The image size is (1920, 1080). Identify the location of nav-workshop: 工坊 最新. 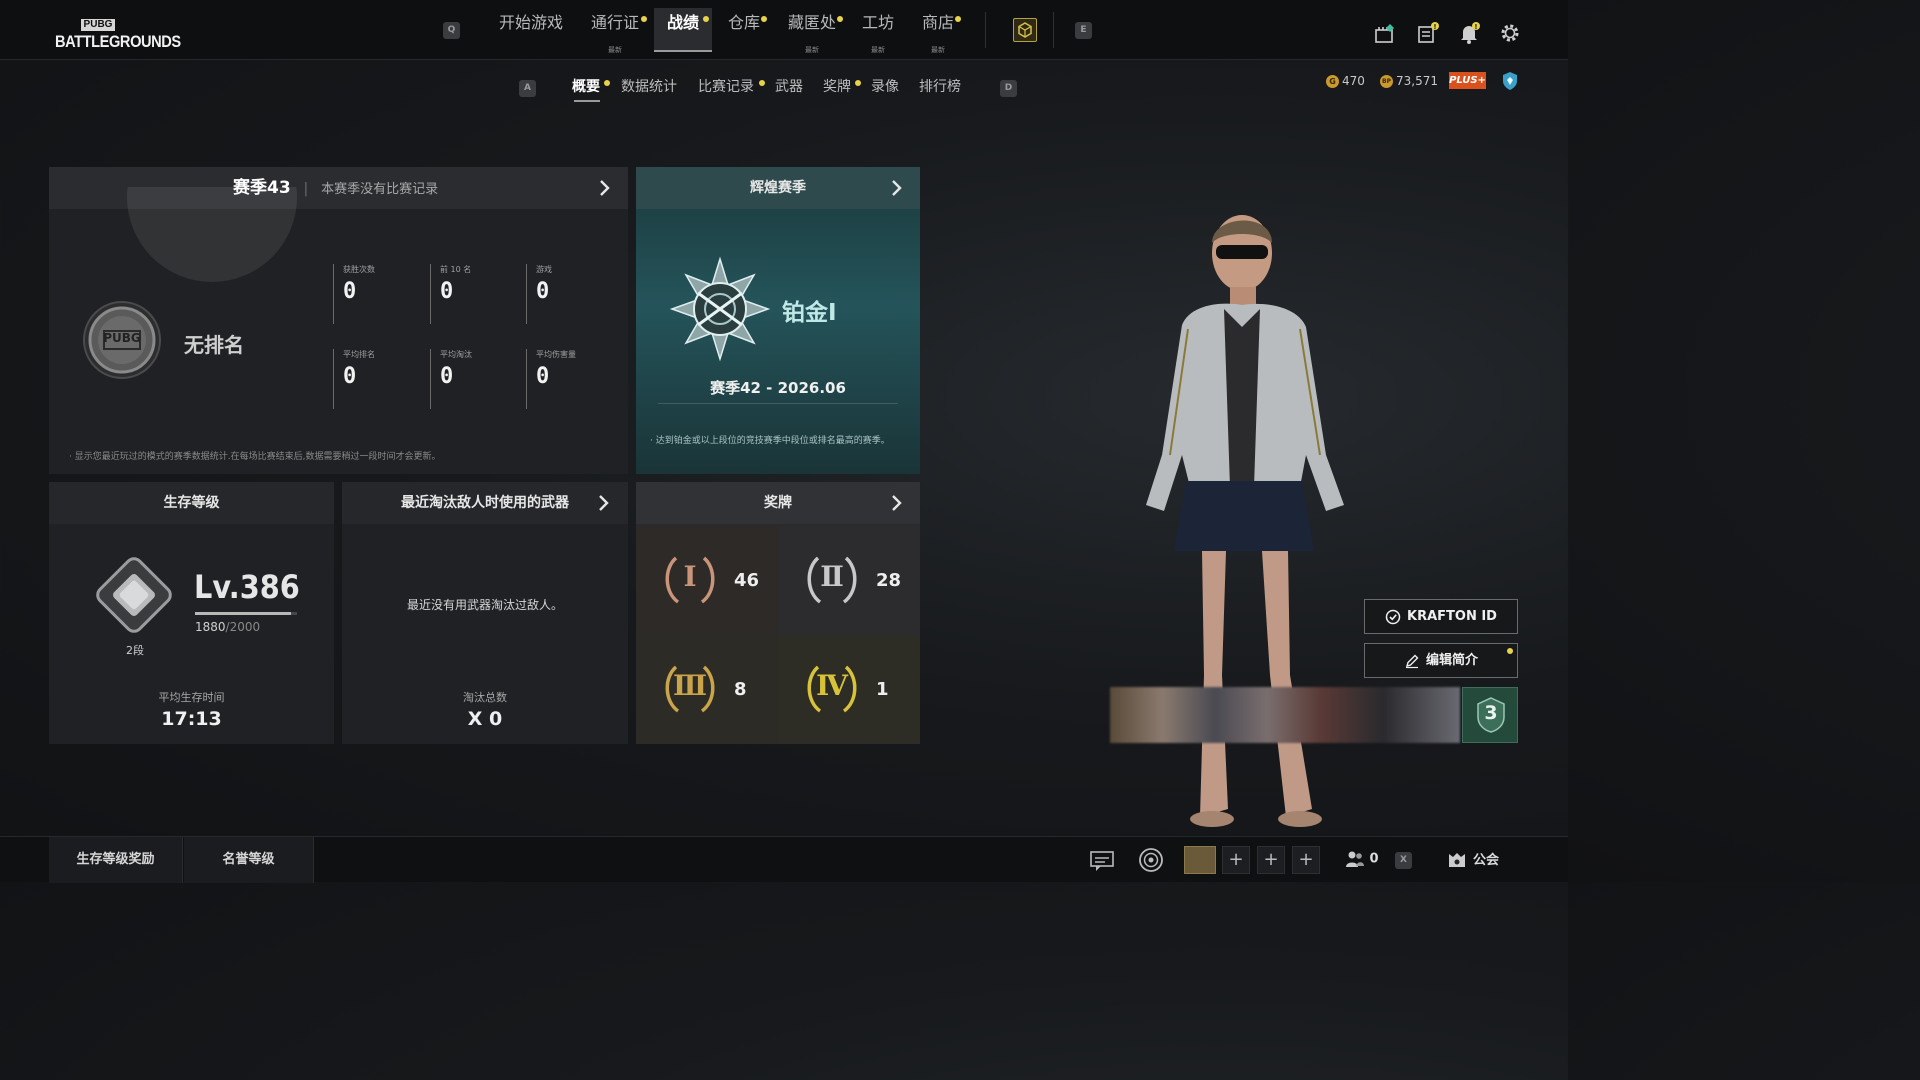
(878, 31).